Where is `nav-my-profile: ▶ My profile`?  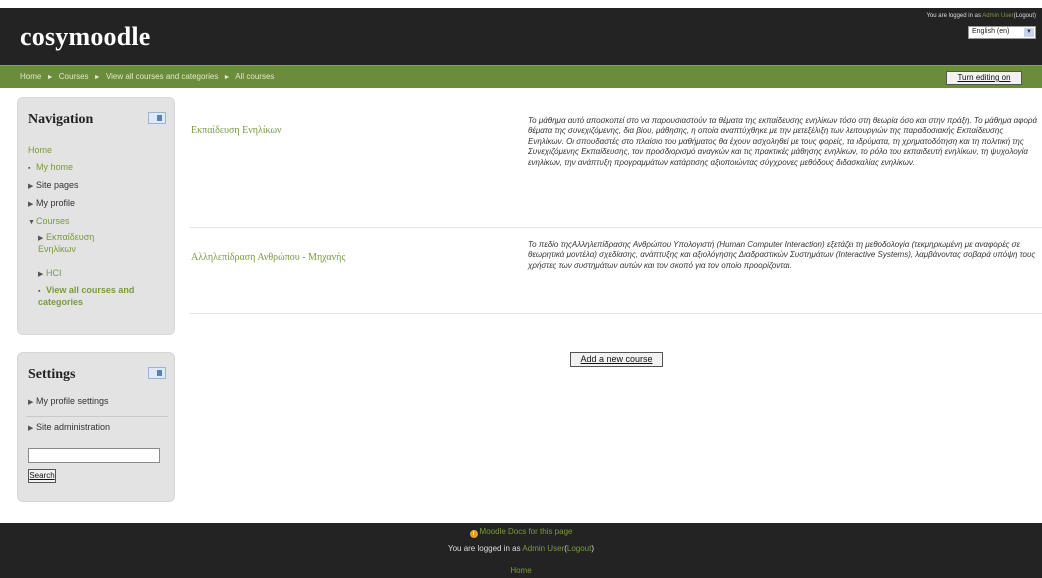 nav-my-profile: ▶ My profile is located at coordinates (51, 203).